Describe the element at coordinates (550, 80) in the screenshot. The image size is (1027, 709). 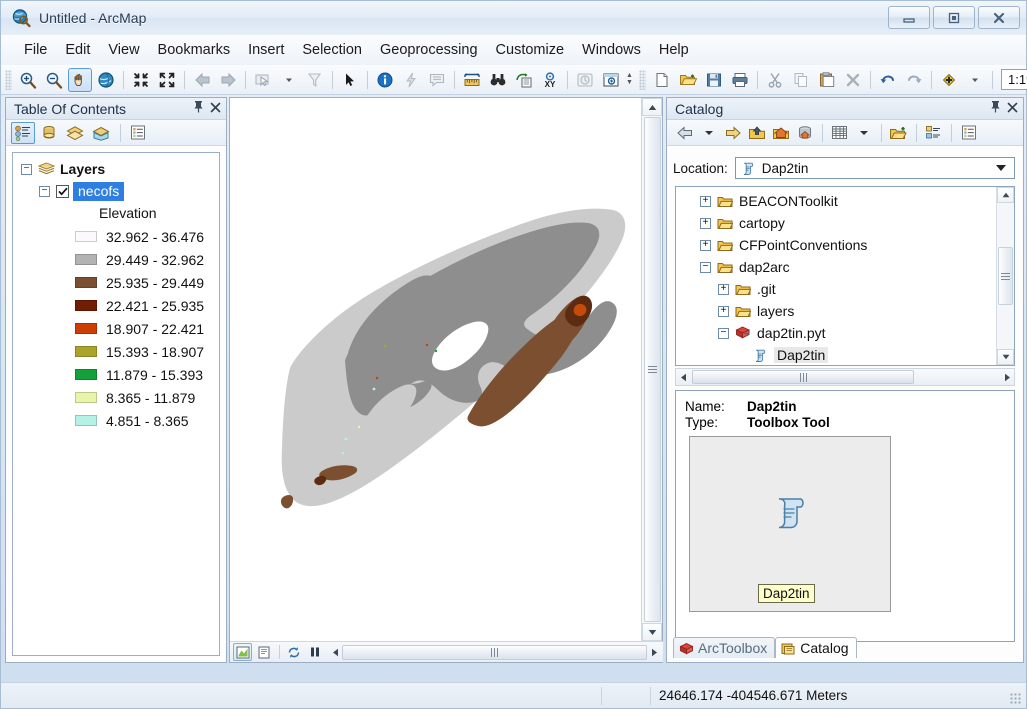
I see `go-to-xy-icon: XY` at that location.